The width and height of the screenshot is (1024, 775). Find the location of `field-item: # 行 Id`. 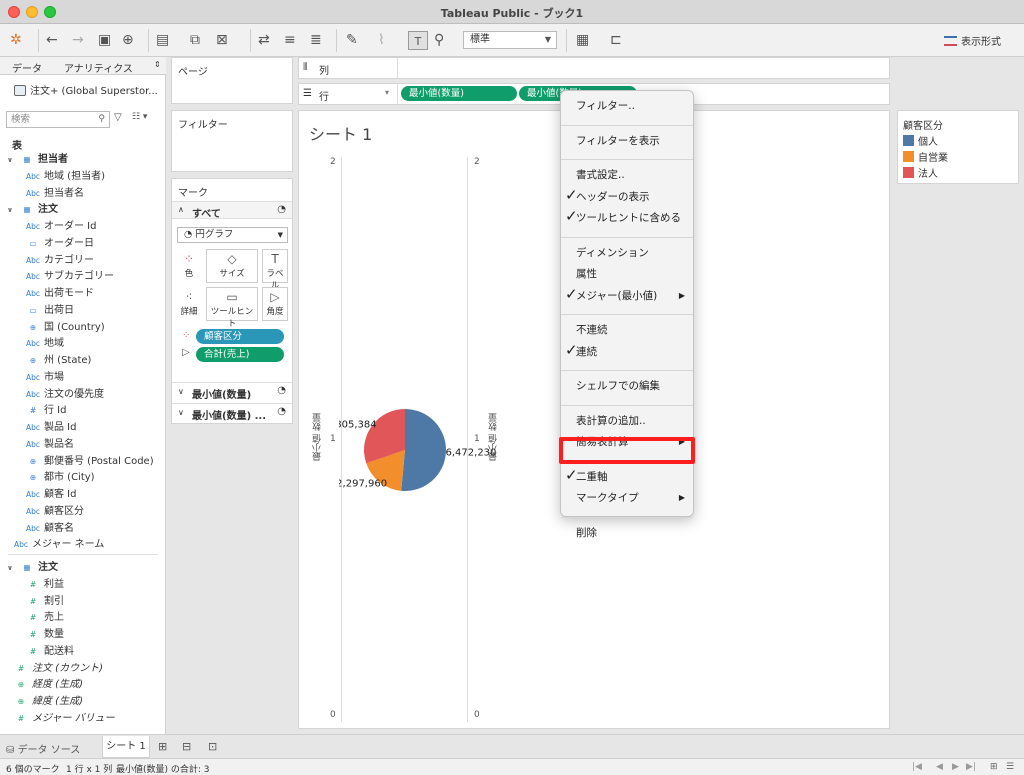

field-item: # 行 Id is located at coordinates (82, 411).